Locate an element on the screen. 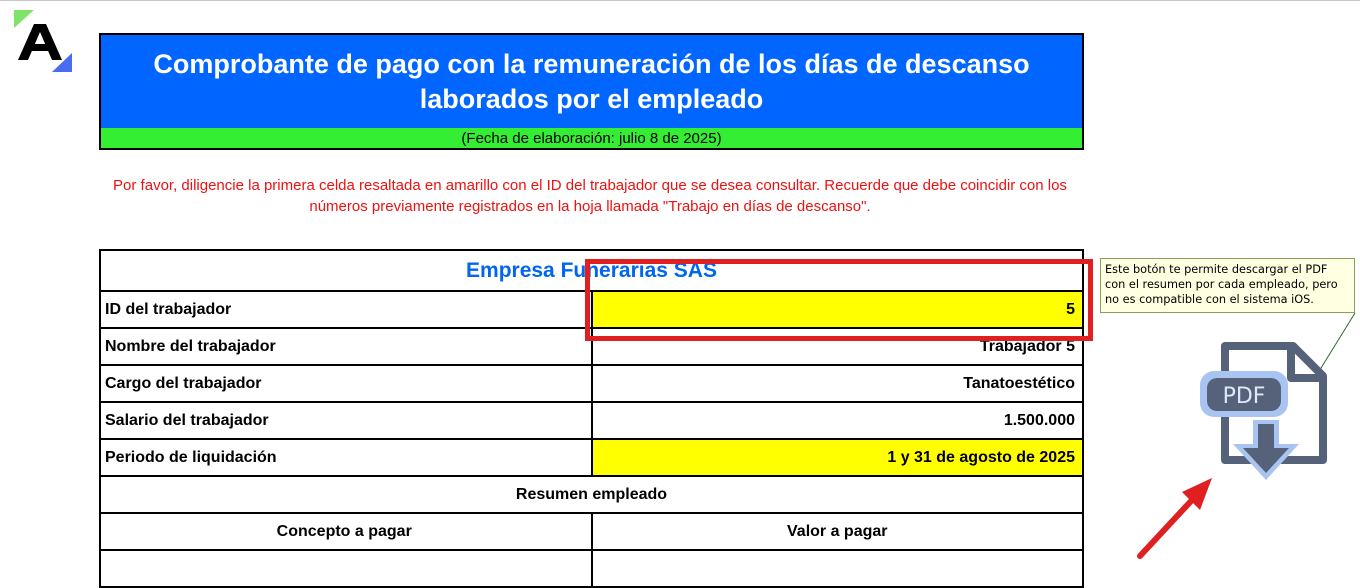 Image resolution: width=1360 pixels, height=588 pixels. table-row: Cargo del trabajador Tanatoestético is located at coordinates (591, 383).